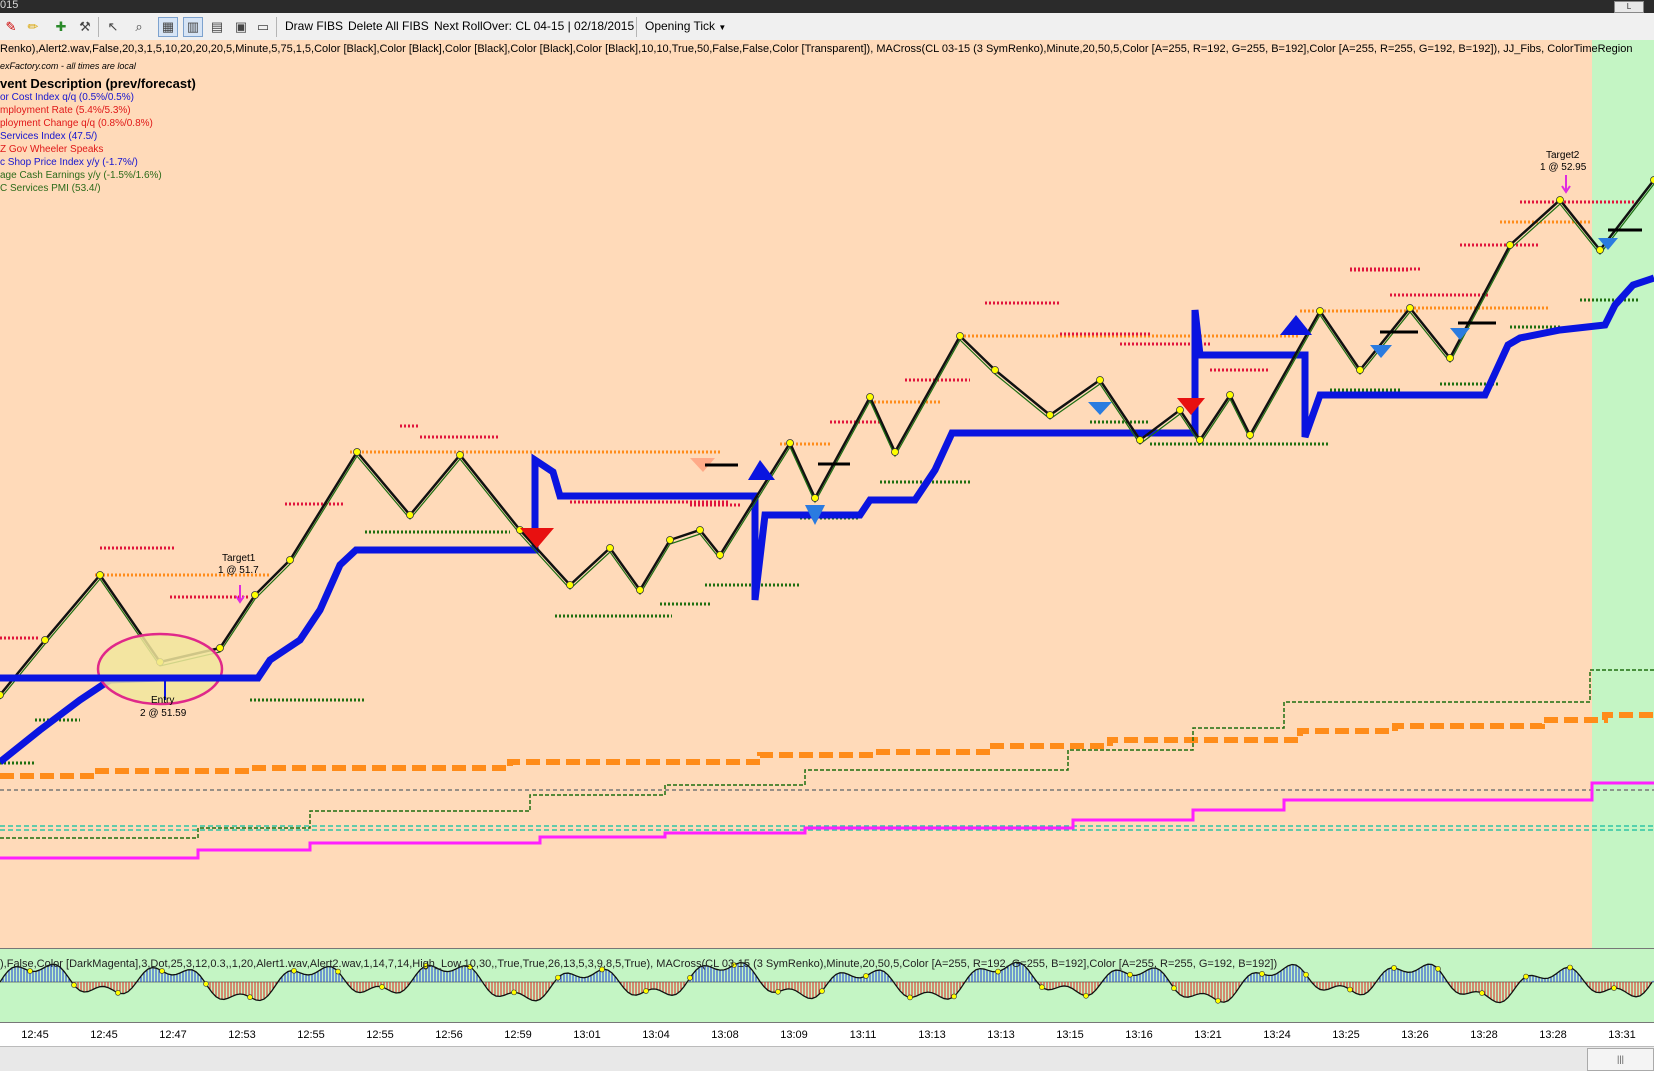 This screenshot has width=1654, height=1071. What do you see at coordinates (9, 5) in the screenshot?
I see `window-title: 015` at bounding box center [9, 5].